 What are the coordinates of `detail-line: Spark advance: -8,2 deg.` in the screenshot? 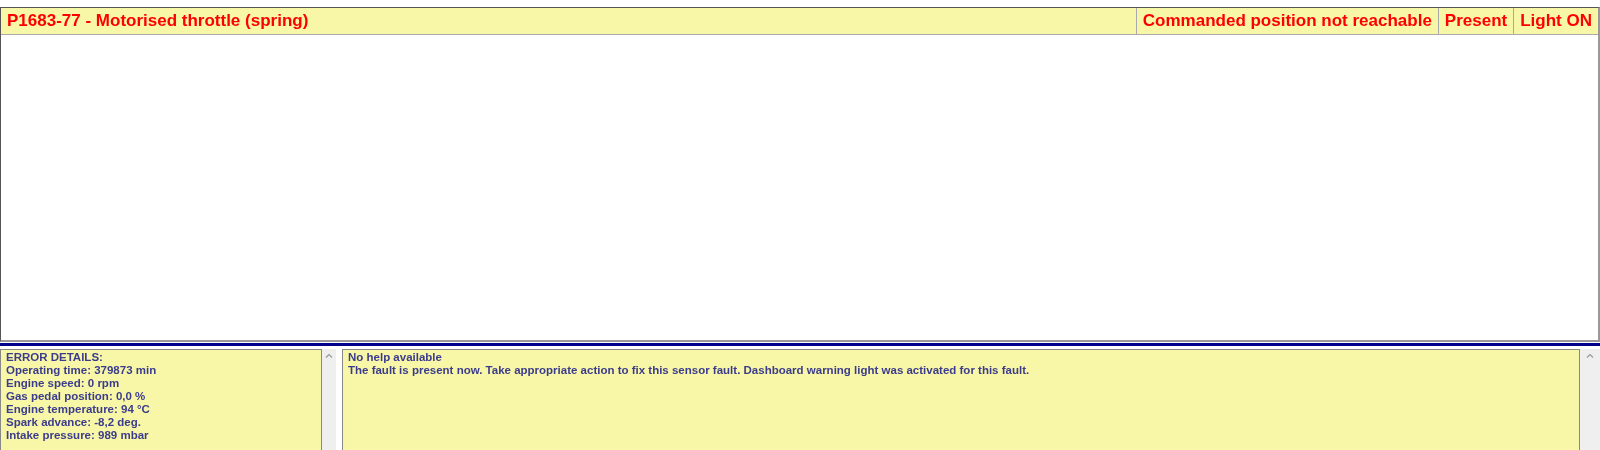 It's located at (74, 422).